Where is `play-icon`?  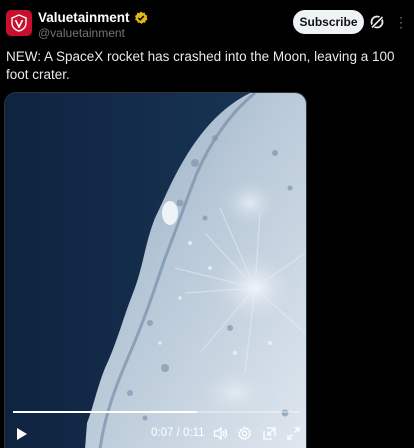
play-icon is located at coordinates (22, 434).